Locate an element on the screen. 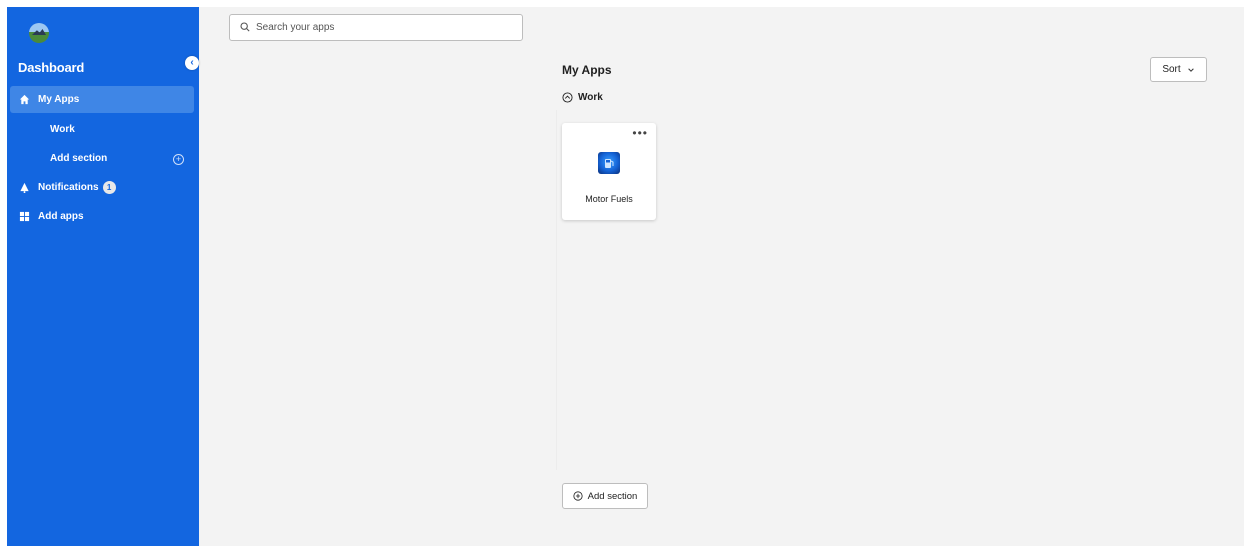  sidebar-item-label: Notifications is located at coordinates (68, 187).